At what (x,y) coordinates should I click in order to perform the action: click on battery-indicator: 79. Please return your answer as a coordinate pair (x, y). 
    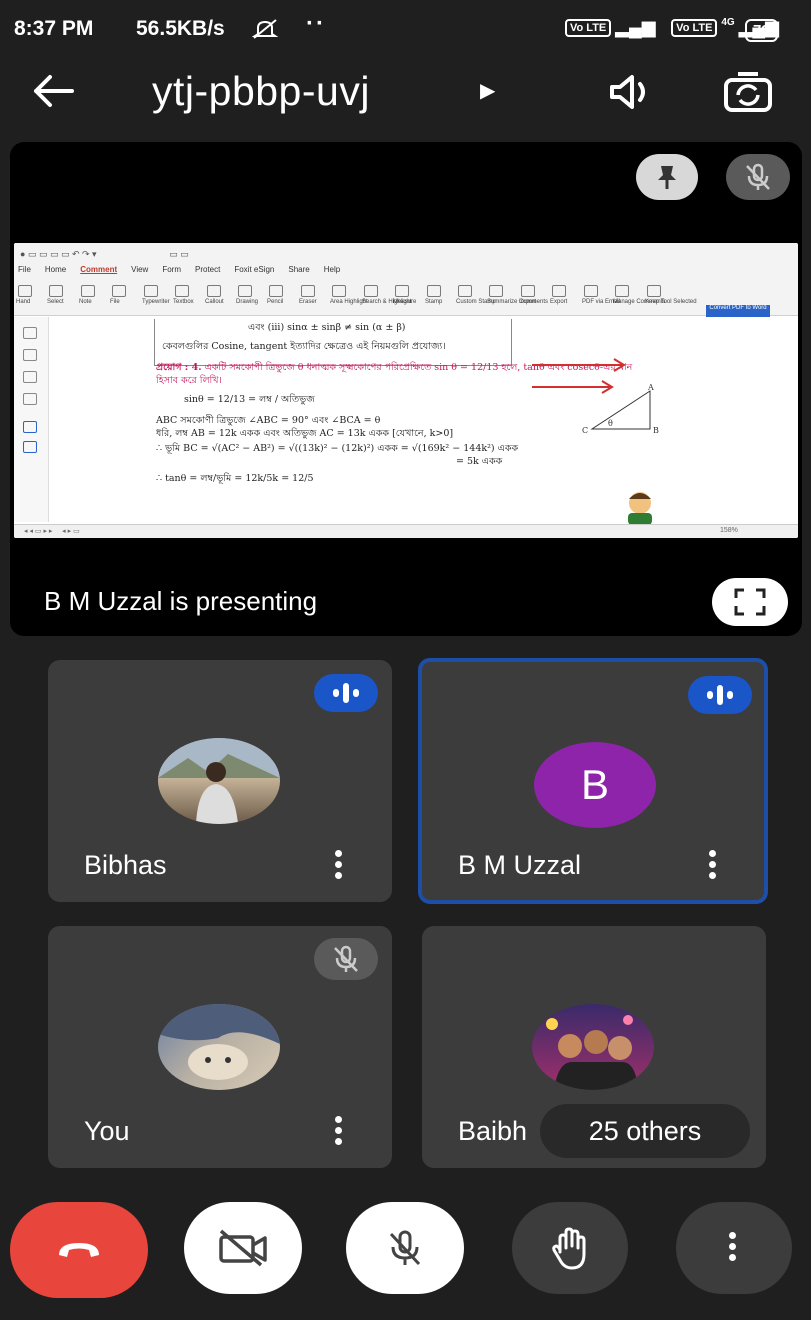
    Looking at the image, I should click on (761, 30).